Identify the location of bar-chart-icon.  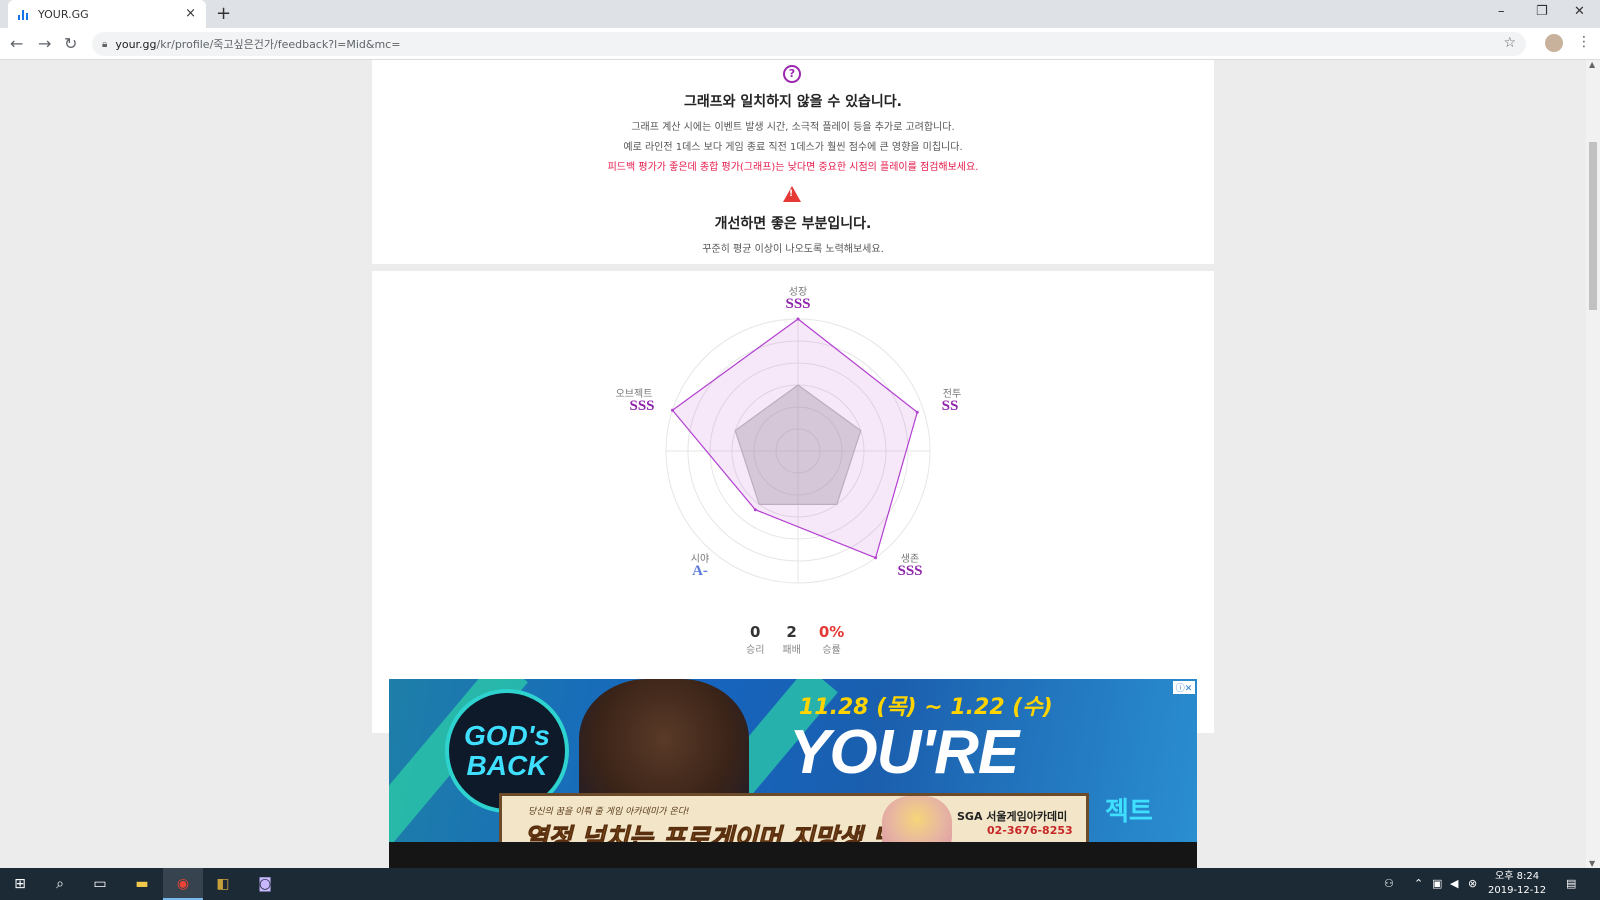
(24, 14).